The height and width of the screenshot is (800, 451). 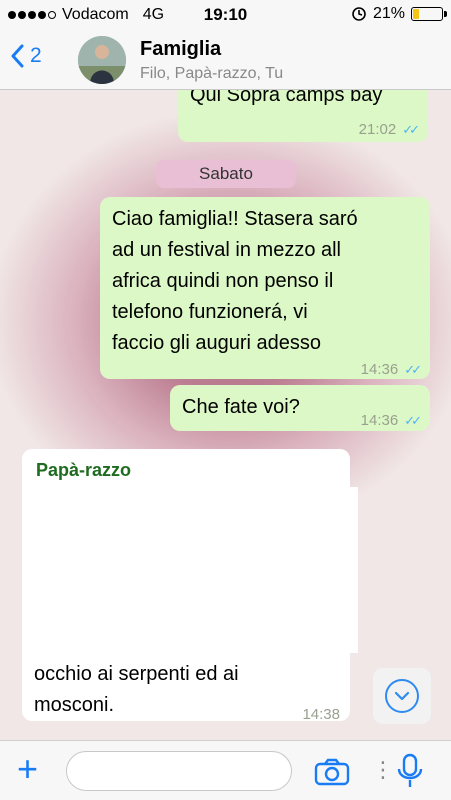 What do you see at coordinates (17, 56) in the screenshot?
I see `back-chevron-icon` at bounding box center [17, 56].